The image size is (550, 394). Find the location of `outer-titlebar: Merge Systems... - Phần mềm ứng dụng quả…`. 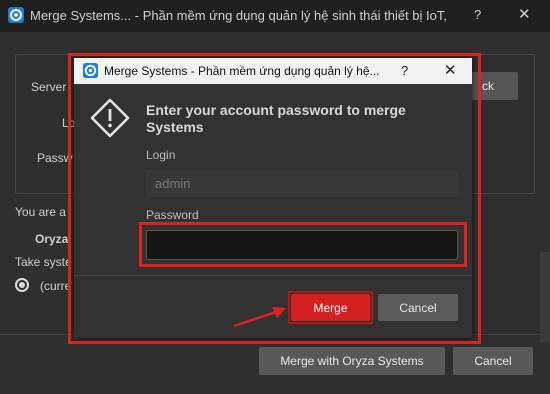

outer-titlebar: Merge Systems... - Phần mềm ứng dụng quả… is located at coordinates (275, 16).